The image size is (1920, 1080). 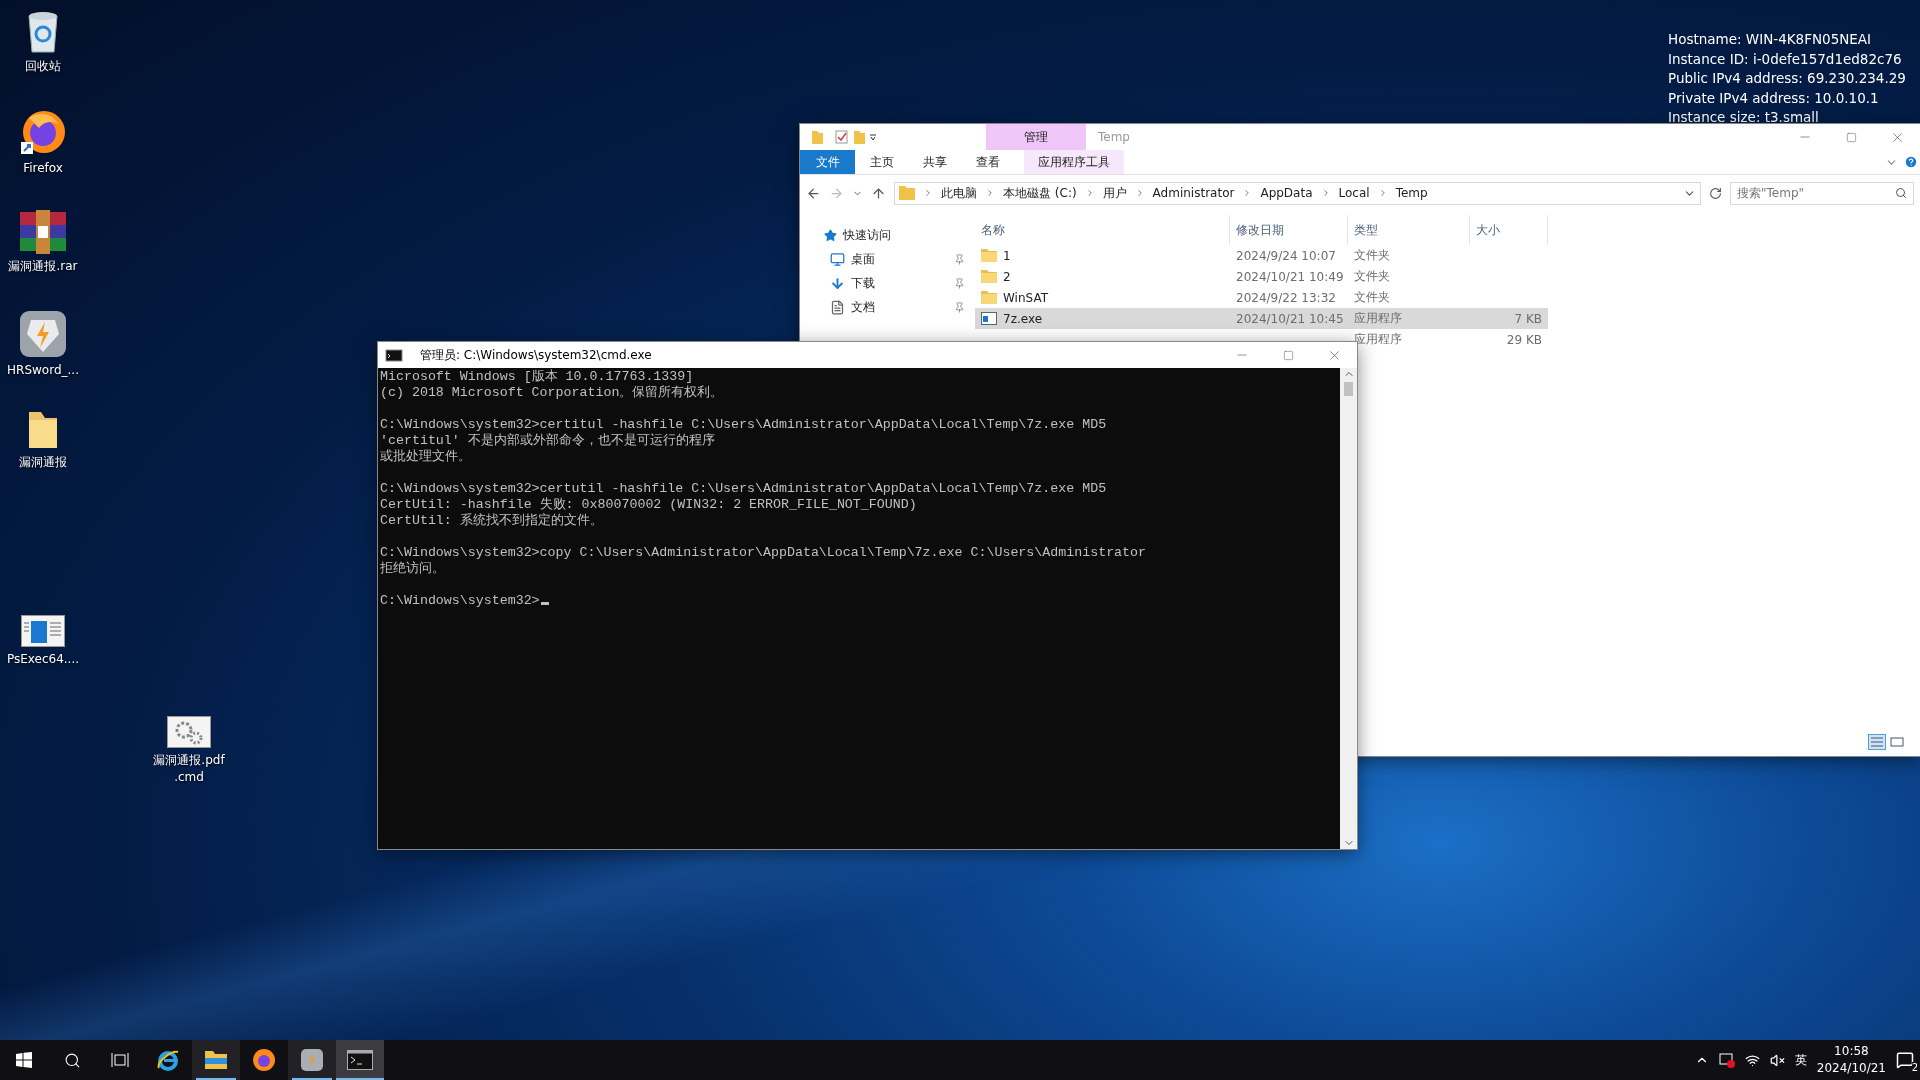 What do you see at coordinates (1787, 78) in the screenshot?
I see `instance-info-line: Public IPv4 address: 69.230.234.29` at bounding box center [1787, 78].